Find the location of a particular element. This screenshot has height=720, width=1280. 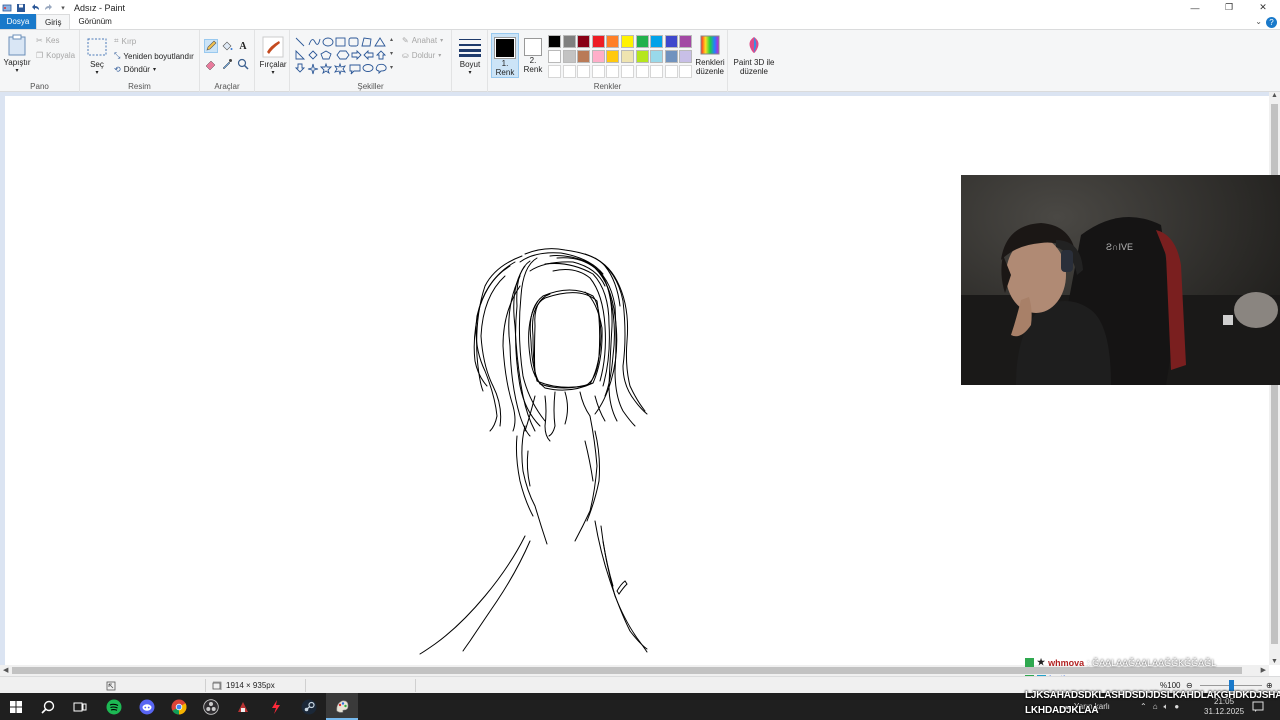

size-chevron-icon: ▾ is located at coordinates (470, 73).